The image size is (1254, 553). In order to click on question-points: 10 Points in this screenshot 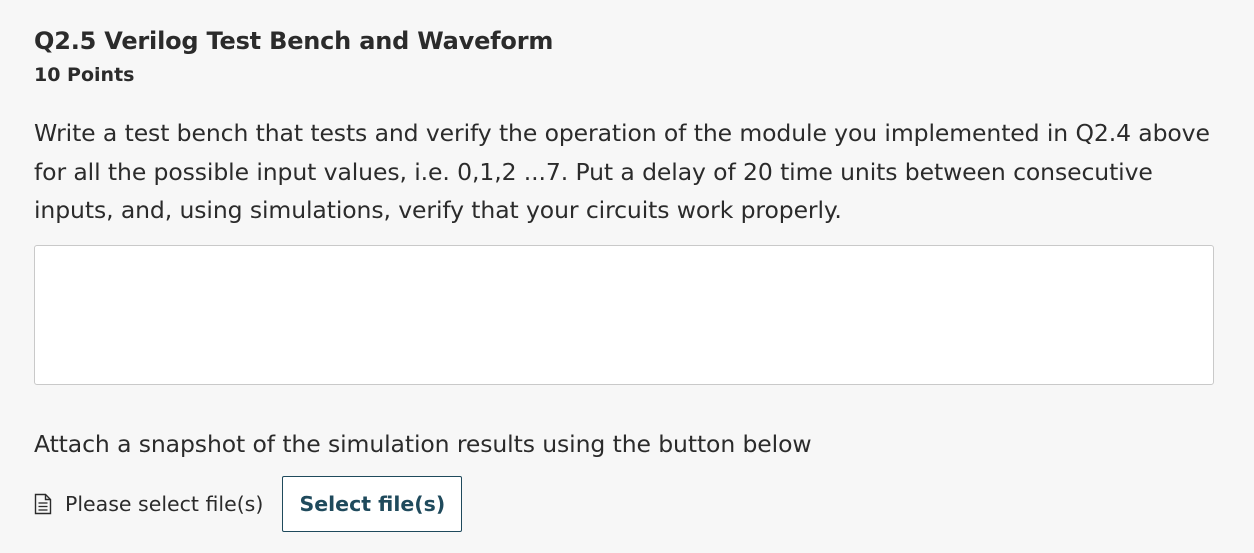, I will do `click(84, 75)`.